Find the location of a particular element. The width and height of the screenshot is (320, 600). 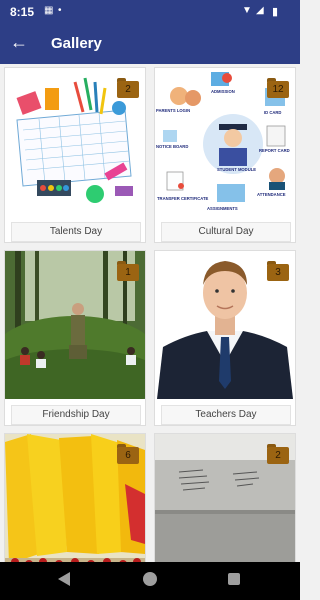

album-card-5: 6 is located at coordinates (75, 497).